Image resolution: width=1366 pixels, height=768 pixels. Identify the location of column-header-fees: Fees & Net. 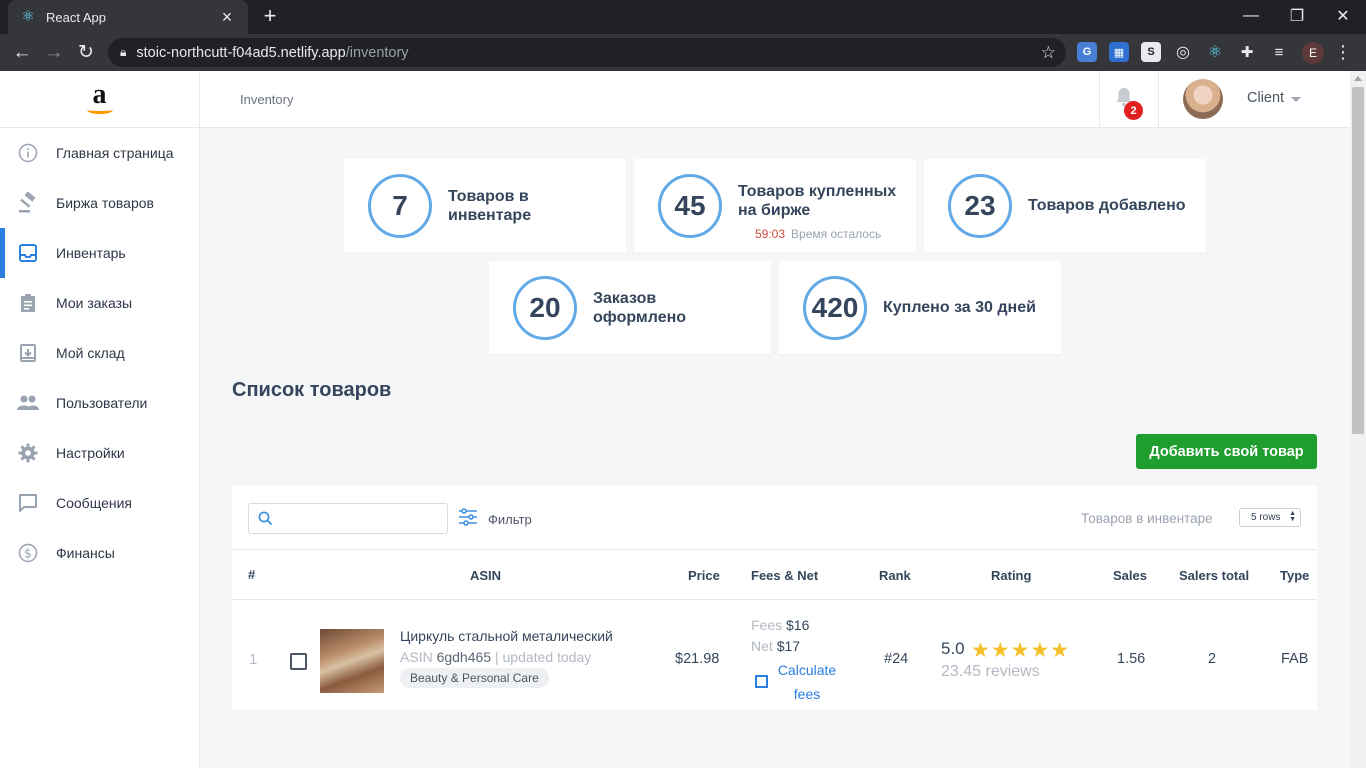
(784, 575).